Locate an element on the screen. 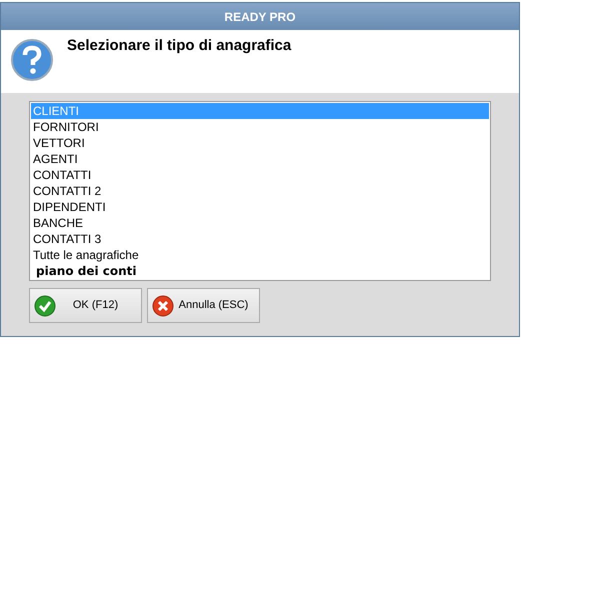 This screenshot has width=600, height=600. list-item: VETTORI is located at coordinates (260, 143).